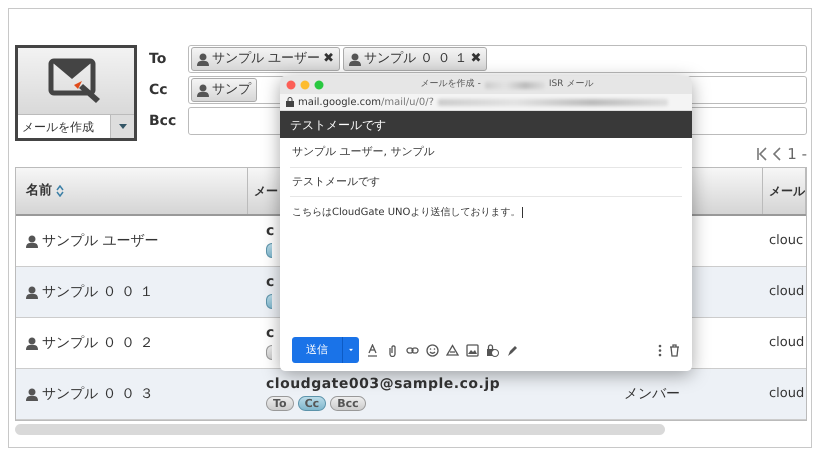 This screenshot has width=820, height=456. Describe the element at coordinates (497, 59) in the screenshot. I see `recipient-field: サンプル ユーザー ✖ サンプル ０ ０ １ ✖` at that location.